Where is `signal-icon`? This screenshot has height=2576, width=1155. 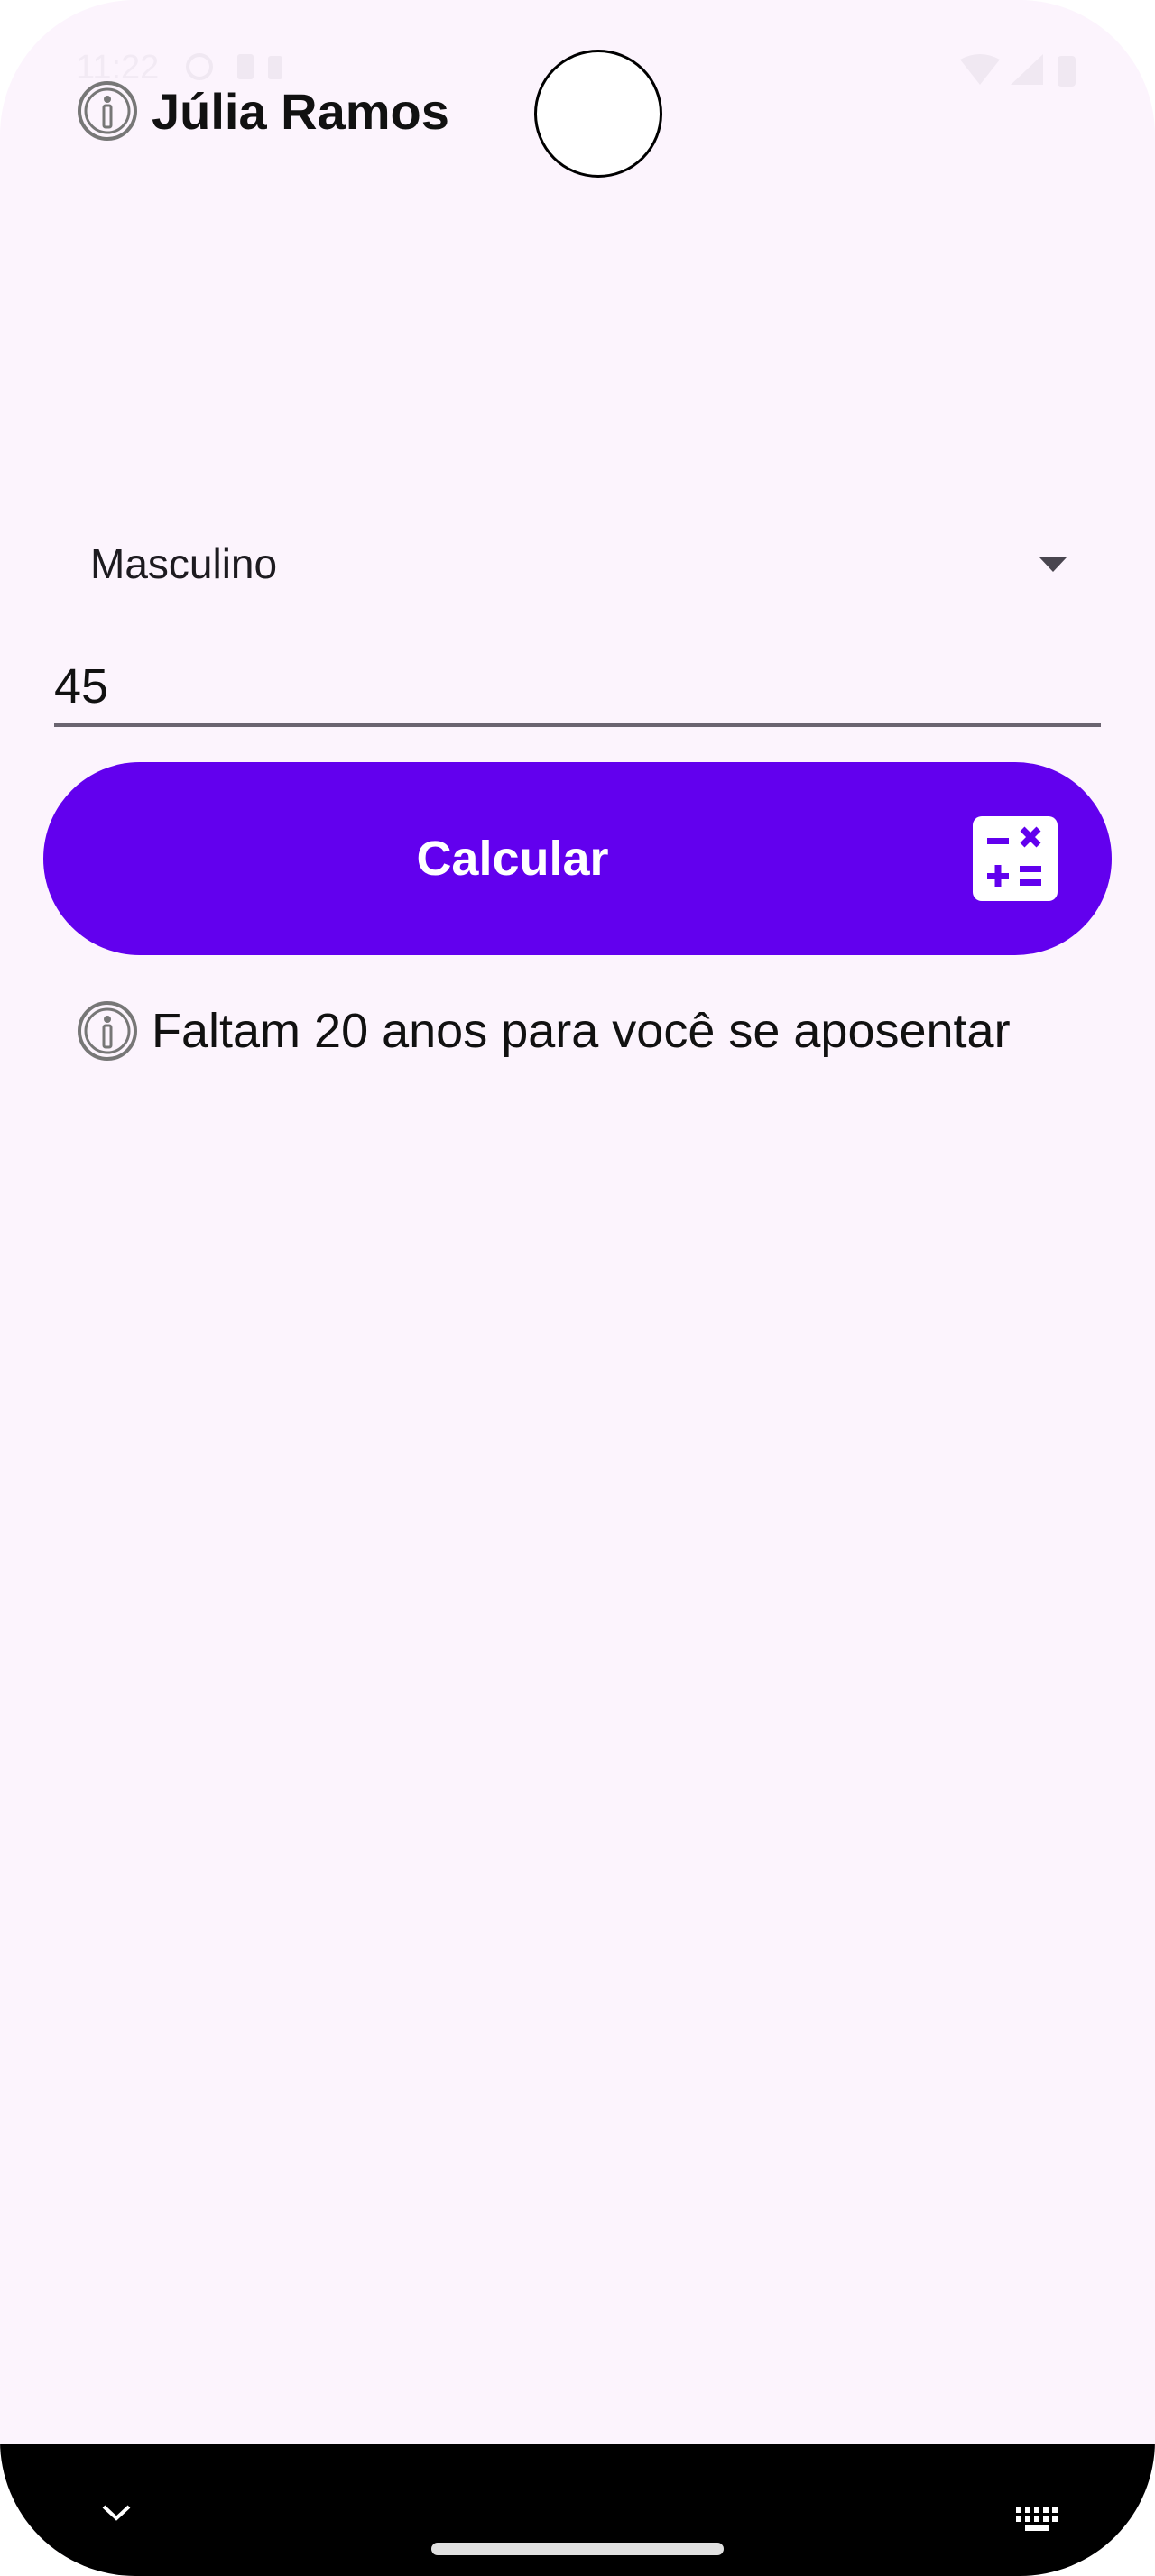 signal-icon is located at coordinates (1027, 69).